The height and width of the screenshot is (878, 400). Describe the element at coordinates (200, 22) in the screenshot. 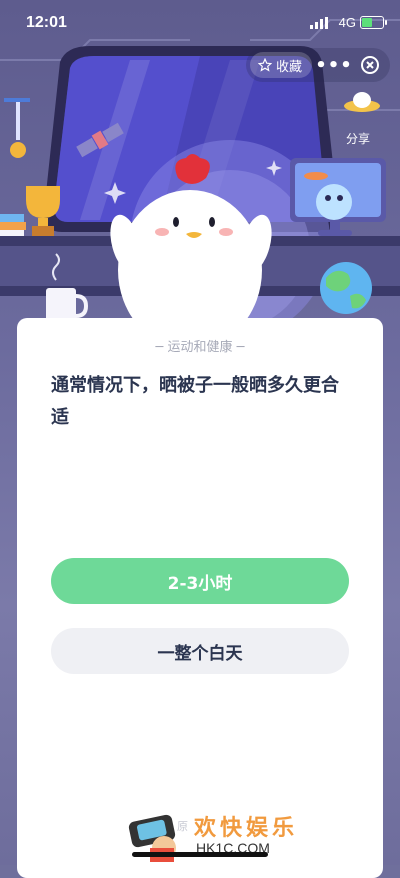

I see `status-bar: 12:01 4G` at that location.